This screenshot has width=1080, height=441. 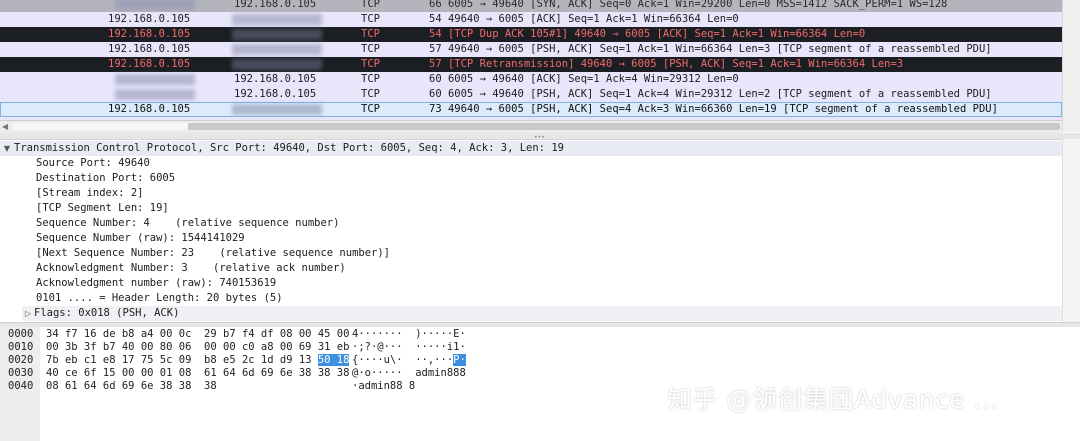 I want to click on ascii-bytes: ·admin88 8, so click(x=383, y=386).